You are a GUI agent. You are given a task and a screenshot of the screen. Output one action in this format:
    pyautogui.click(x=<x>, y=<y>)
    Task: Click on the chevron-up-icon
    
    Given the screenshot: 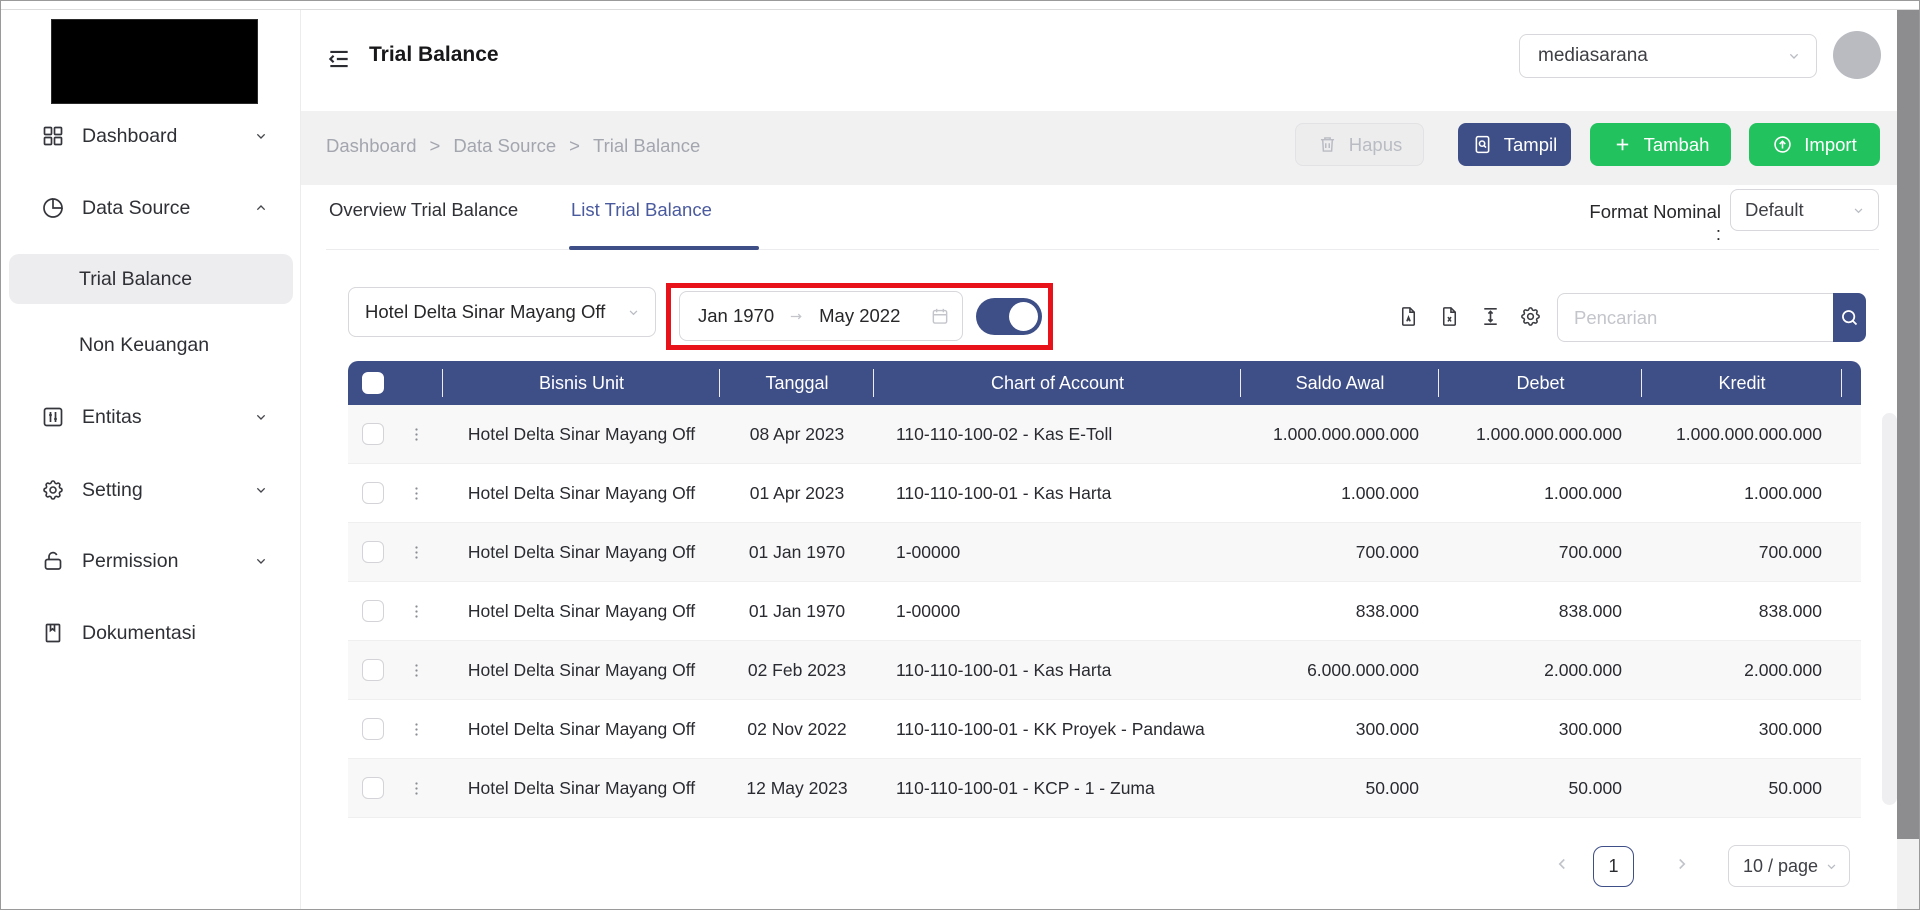 What is the action you would take?
    pyautogui.click(x=261, y=208)
    